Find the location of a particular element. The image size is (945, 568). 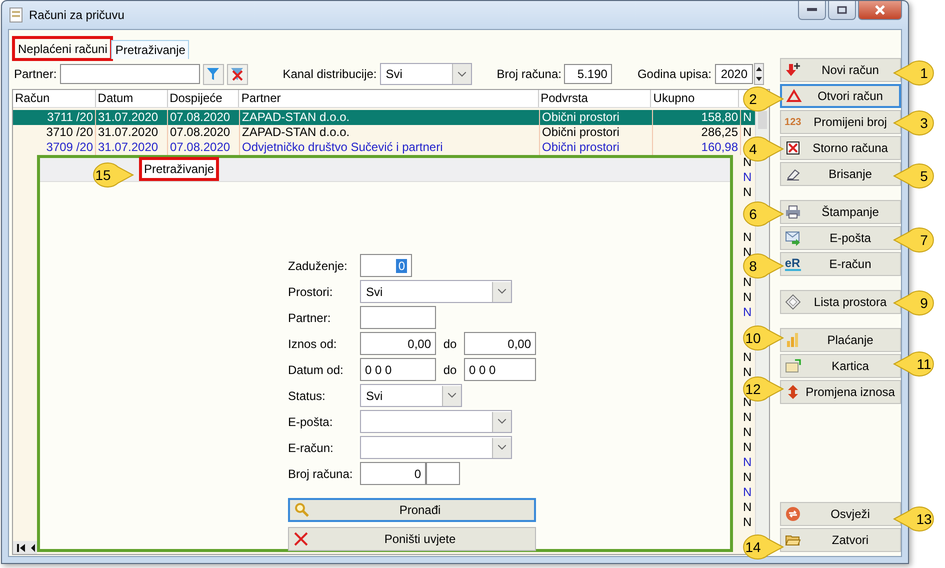

horizontal-scrollbar is located at coordinates (25, 547).